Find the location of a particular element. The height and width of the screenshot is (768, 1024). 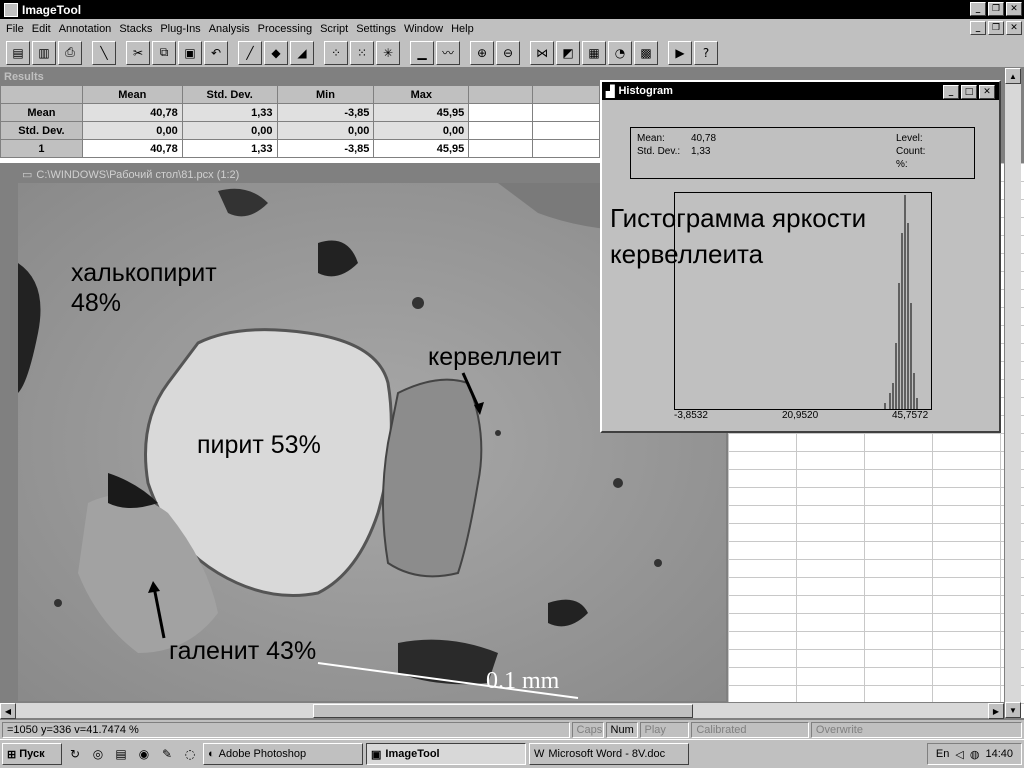

new-icon: ▤ is located at coordinates (18, 52).